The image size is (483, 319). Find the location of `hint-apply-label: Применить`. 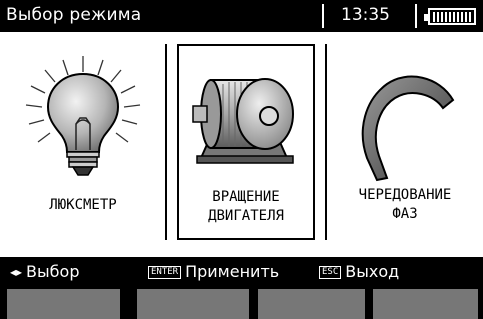

hint-apply-label: Применить is located at coordinates (232, 271).